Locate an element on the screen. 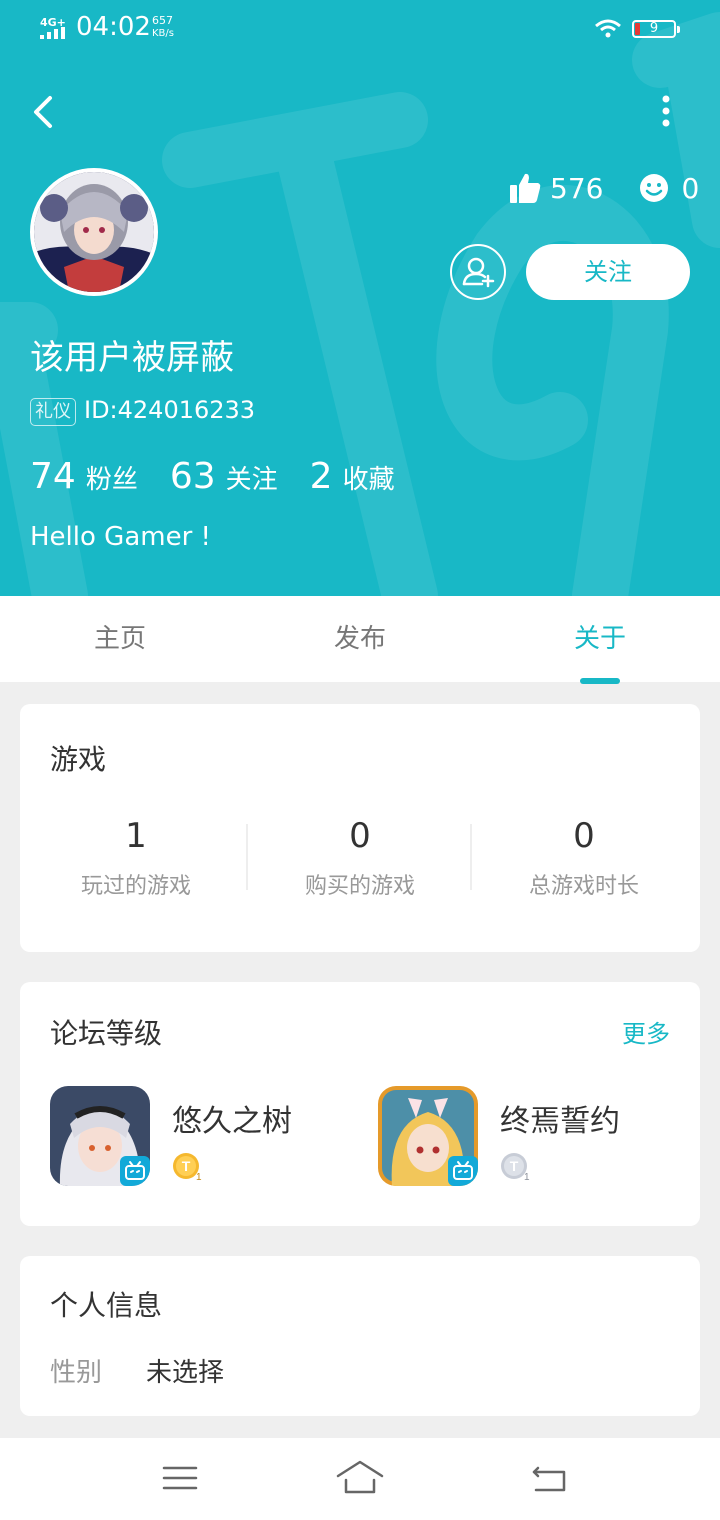 The height and width of the screenshot is (1520, 720). add-friend-button is located at coordinates (478, 272).